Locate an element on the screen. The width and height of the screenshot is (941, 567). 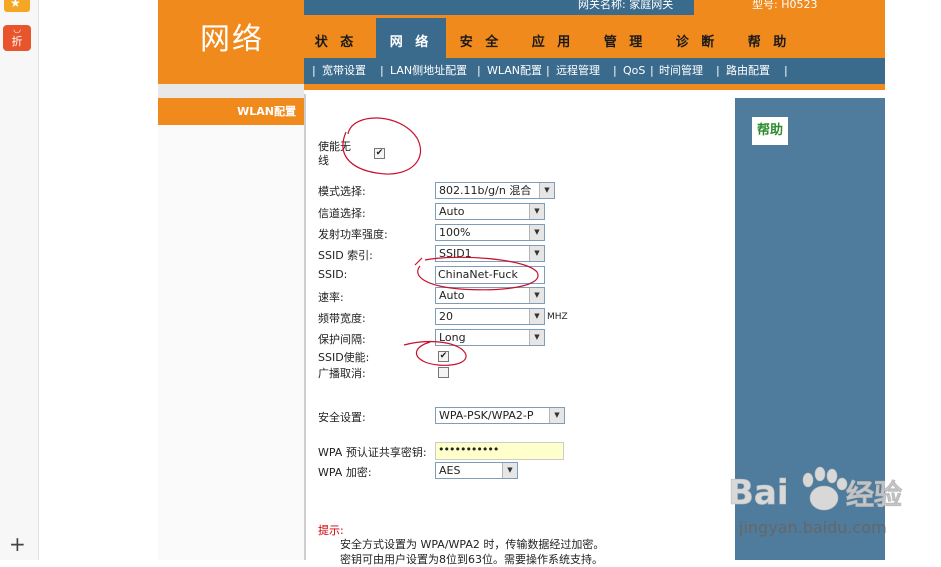
watermark-brand: Bai is located at coordinates (758, 493).